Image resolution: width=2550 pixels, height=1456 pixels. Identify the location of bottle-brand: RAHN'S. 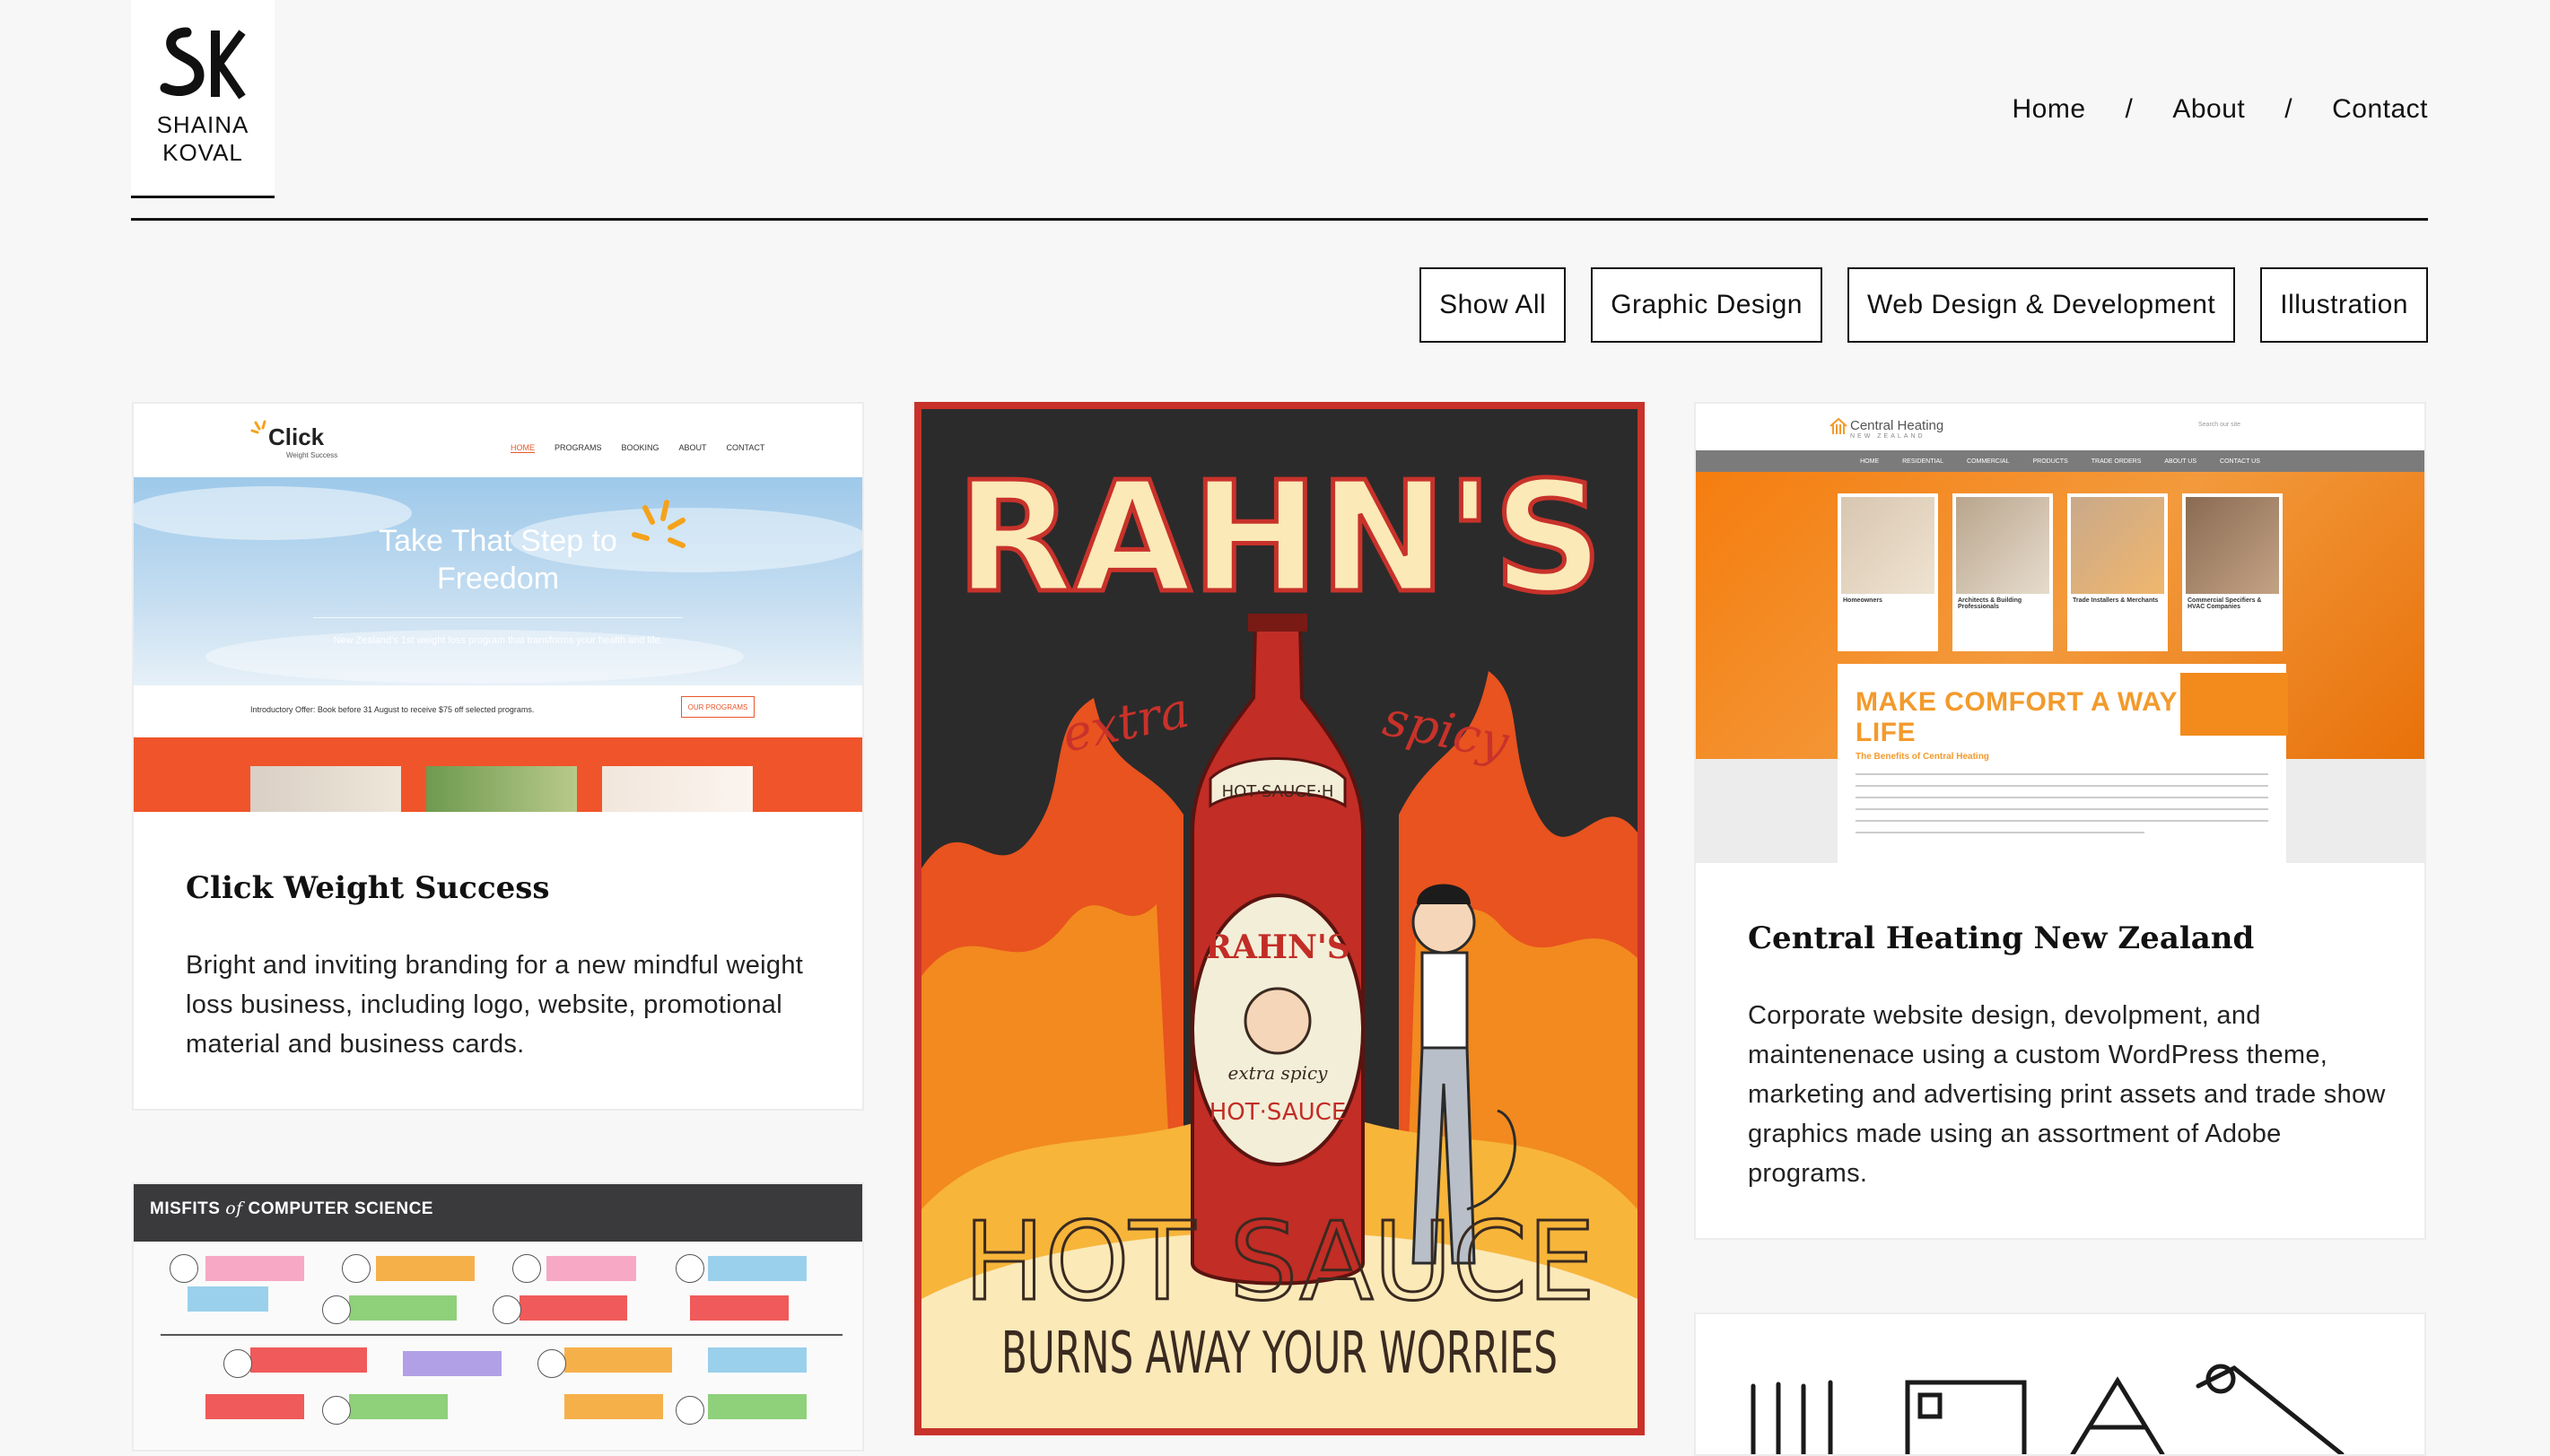
(1277, 947).